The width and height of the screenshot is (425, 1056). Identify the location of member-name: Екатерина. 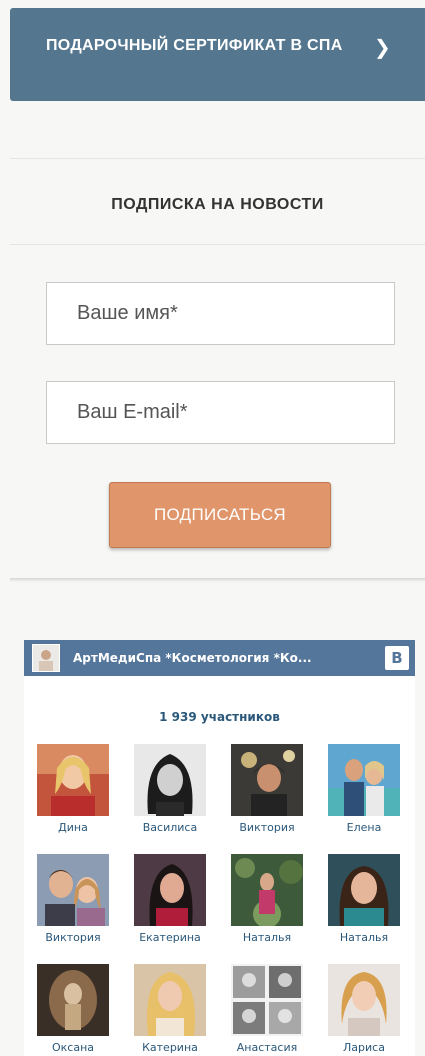
(170, 937).